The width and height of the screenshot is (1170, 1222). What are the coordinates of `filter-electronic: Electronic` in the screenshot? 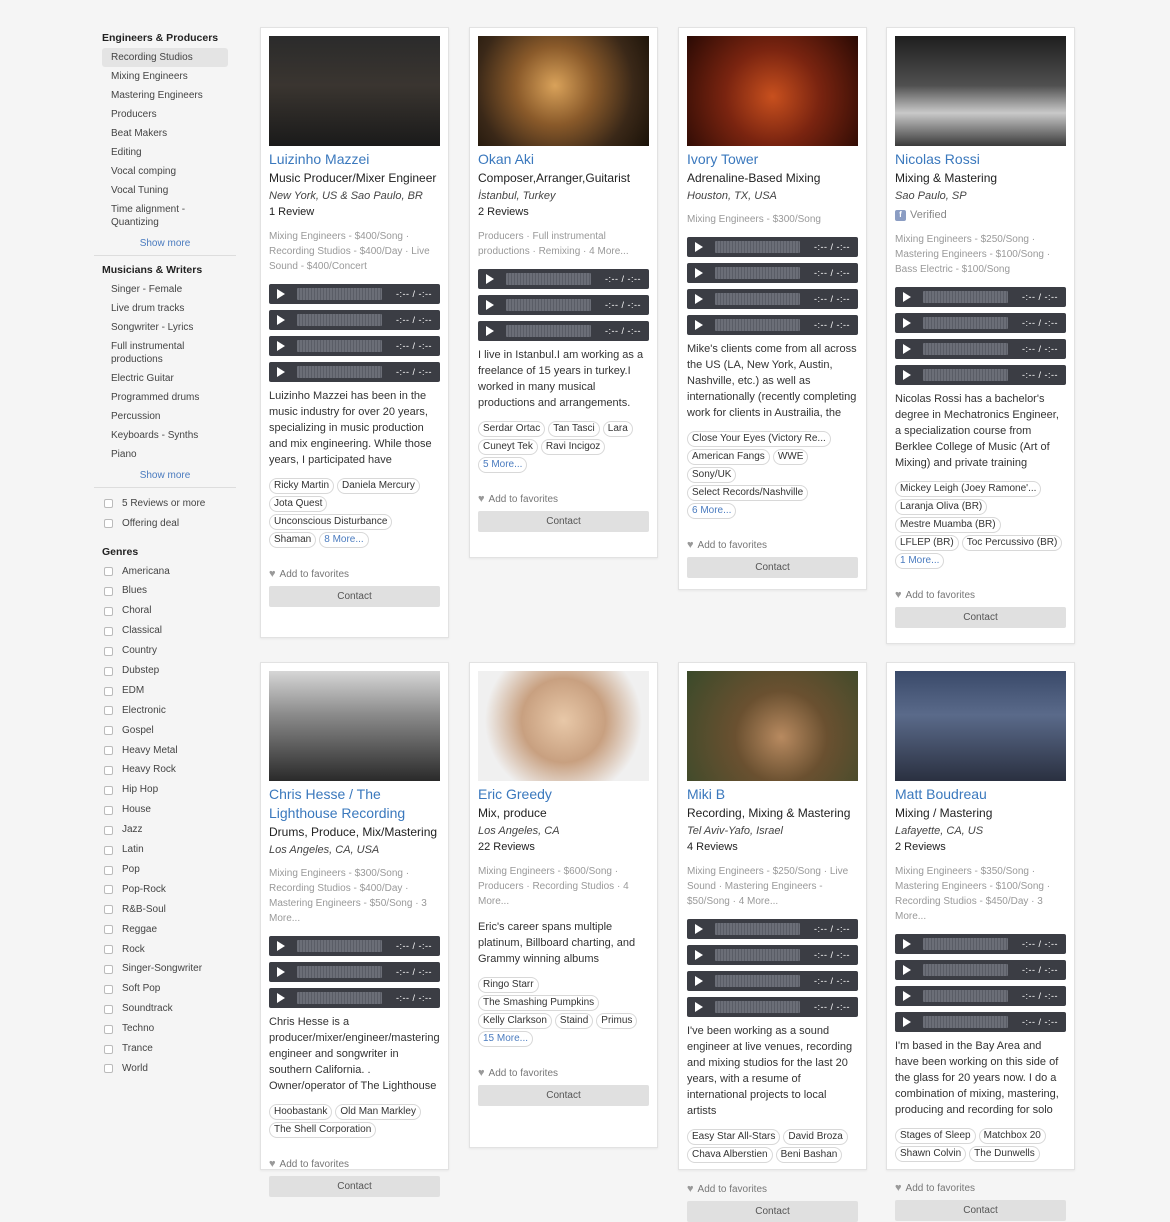 It's located at (165, 711).